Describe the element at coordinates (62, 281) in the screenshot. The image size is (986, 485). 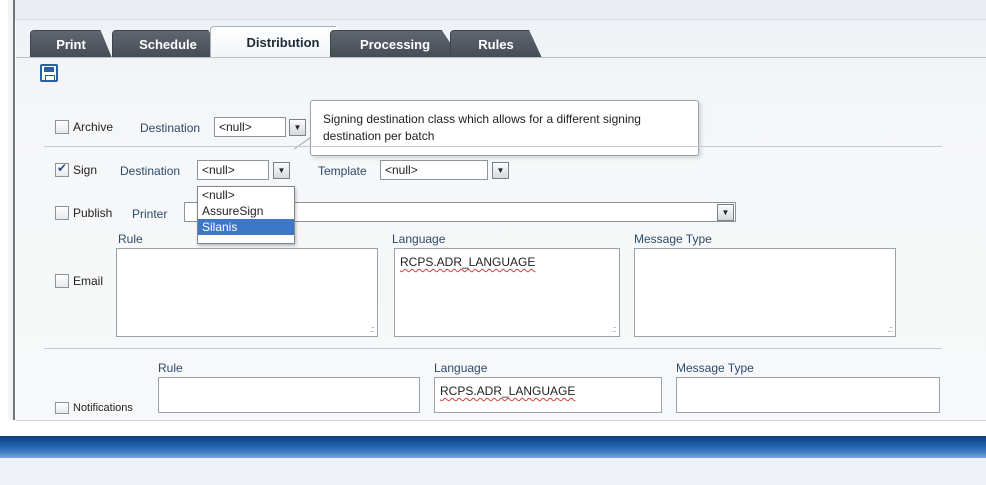
I see `email-checkbox` at that location.